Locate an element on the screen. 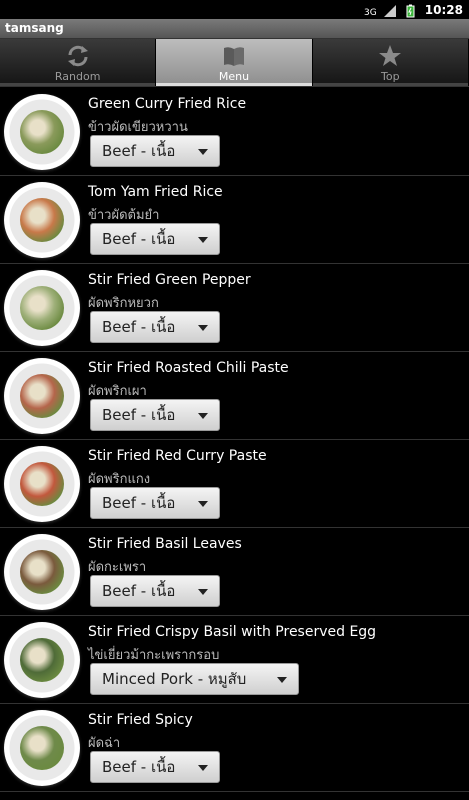 Image resolution: width=469 pixels, height=800 pixels. meat-select-value: Minced Pork - หมูสับ is located at coordinates (174, 679).